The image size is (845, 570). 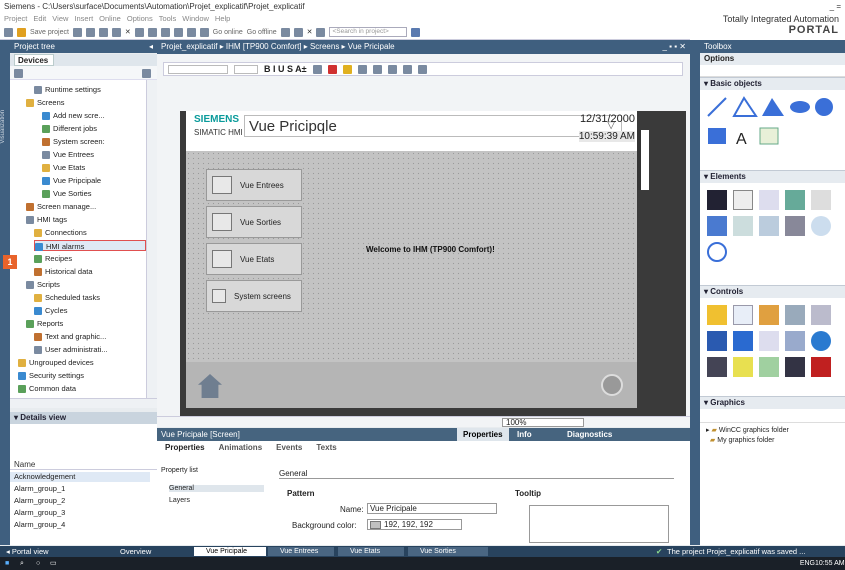 I want to click on rectangle-icon, so click(x=717, y=136).